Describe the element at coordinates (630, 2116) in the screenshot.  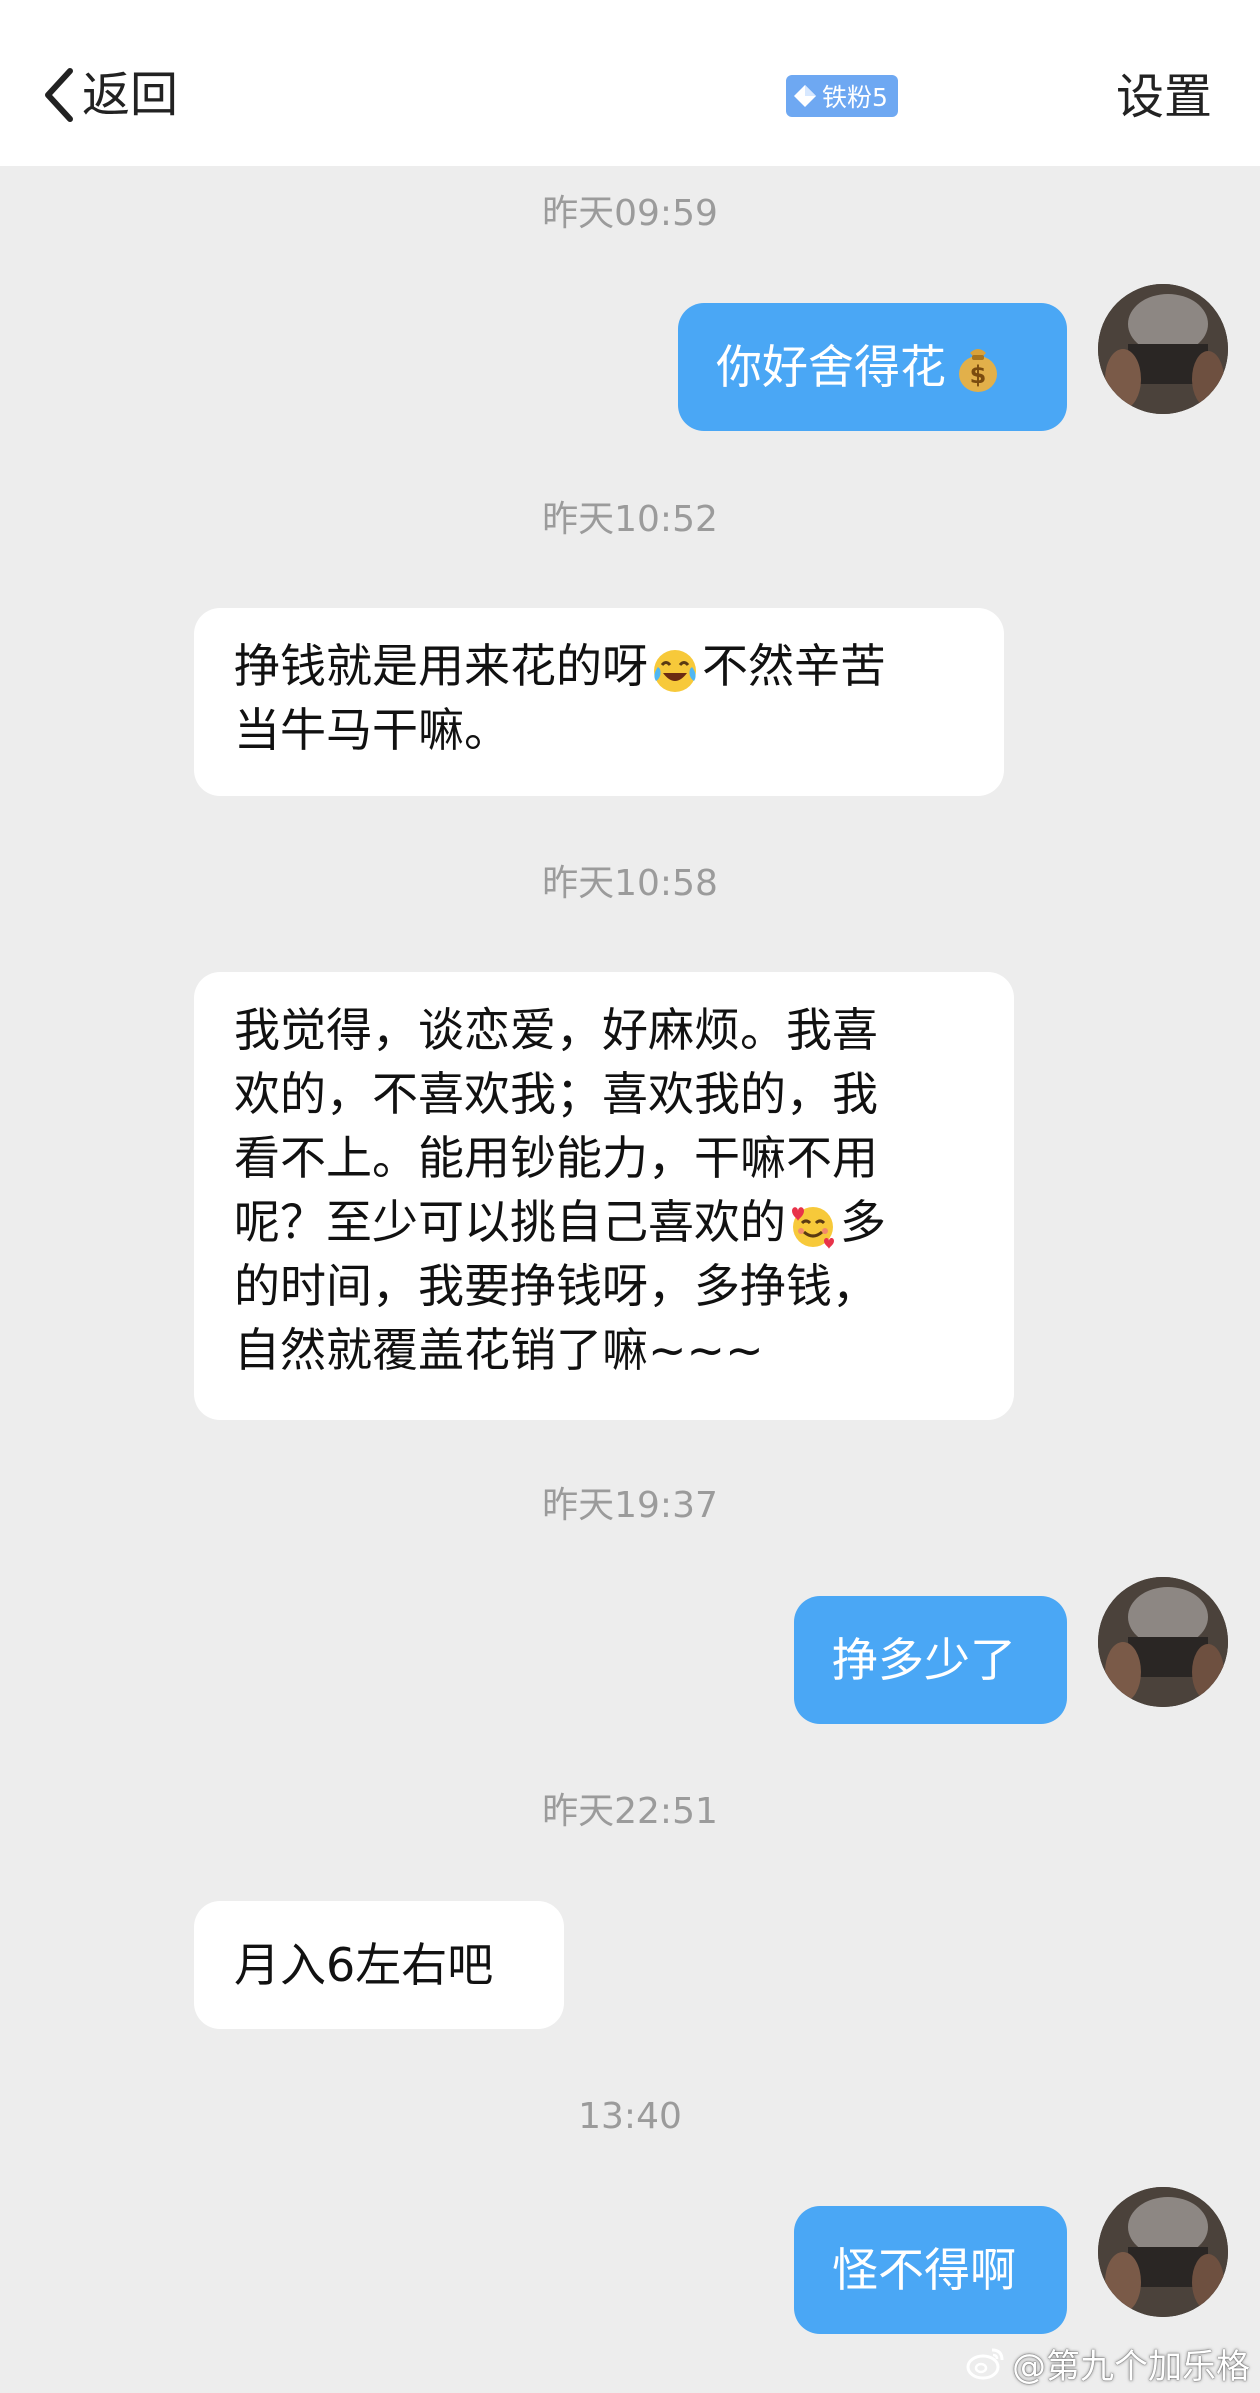
I see `timestamp: 13:40` at that location.